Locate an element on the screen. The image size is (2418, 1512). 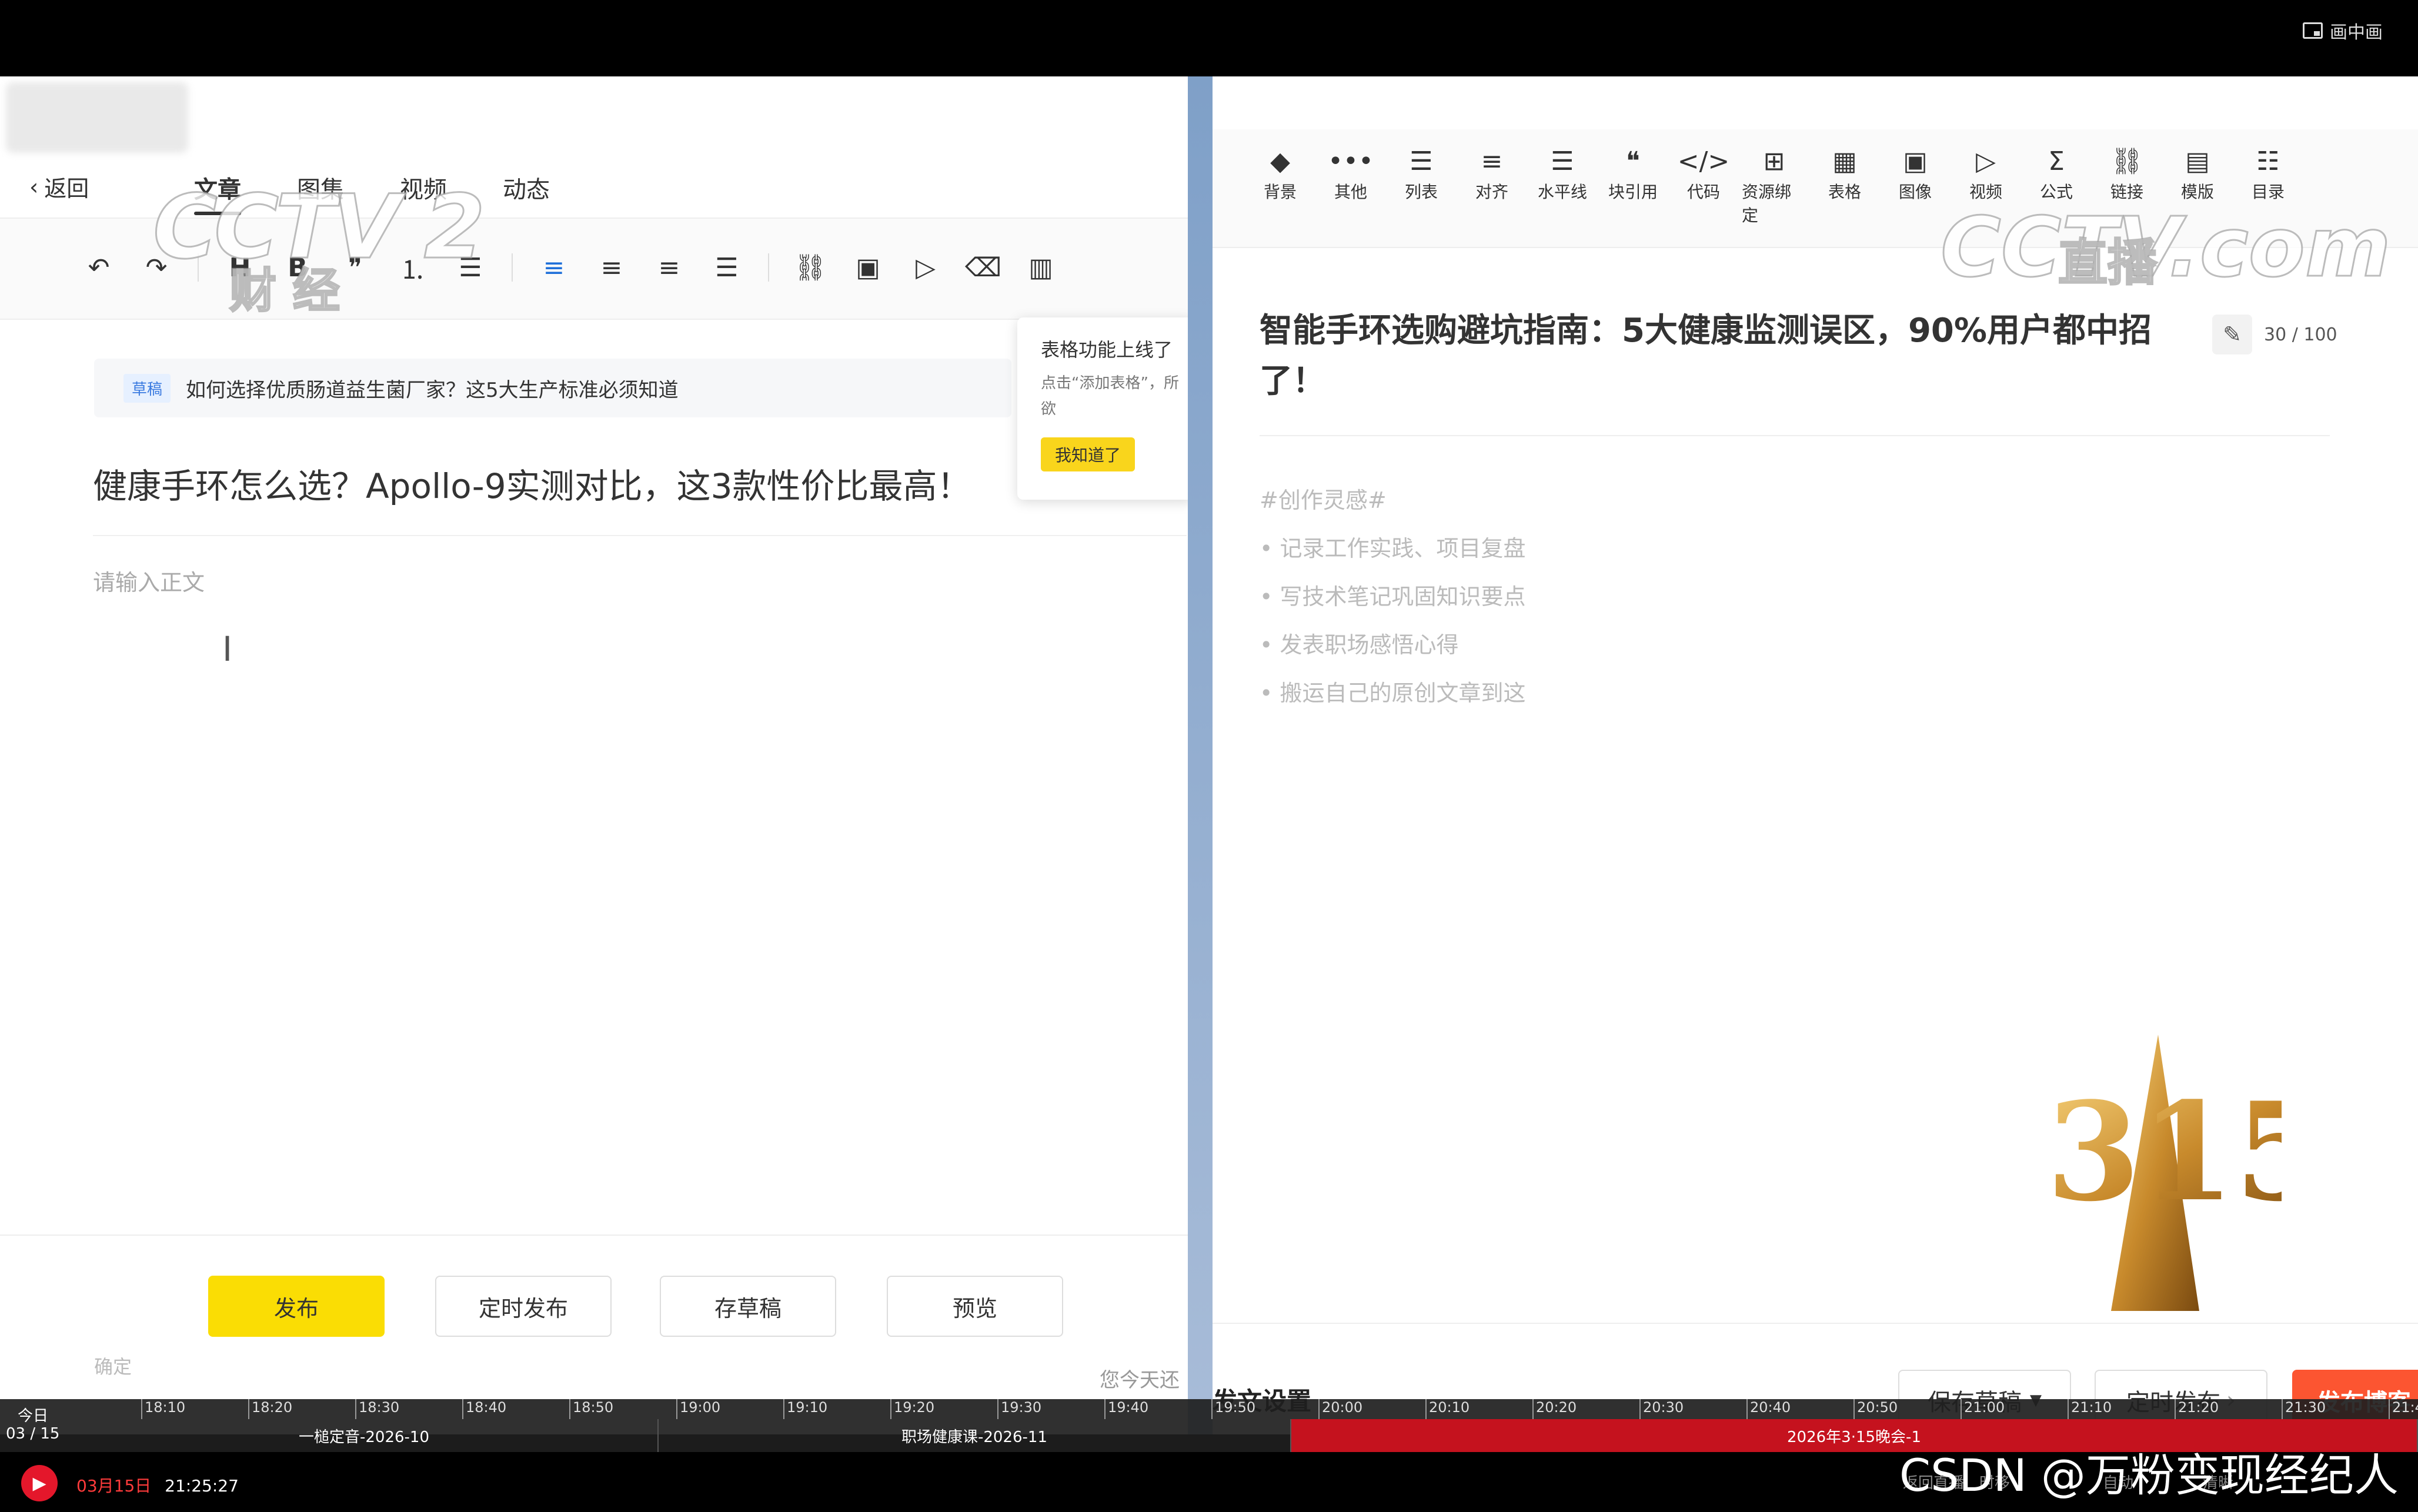
screen-divider is located at coordinates (1200, 755).